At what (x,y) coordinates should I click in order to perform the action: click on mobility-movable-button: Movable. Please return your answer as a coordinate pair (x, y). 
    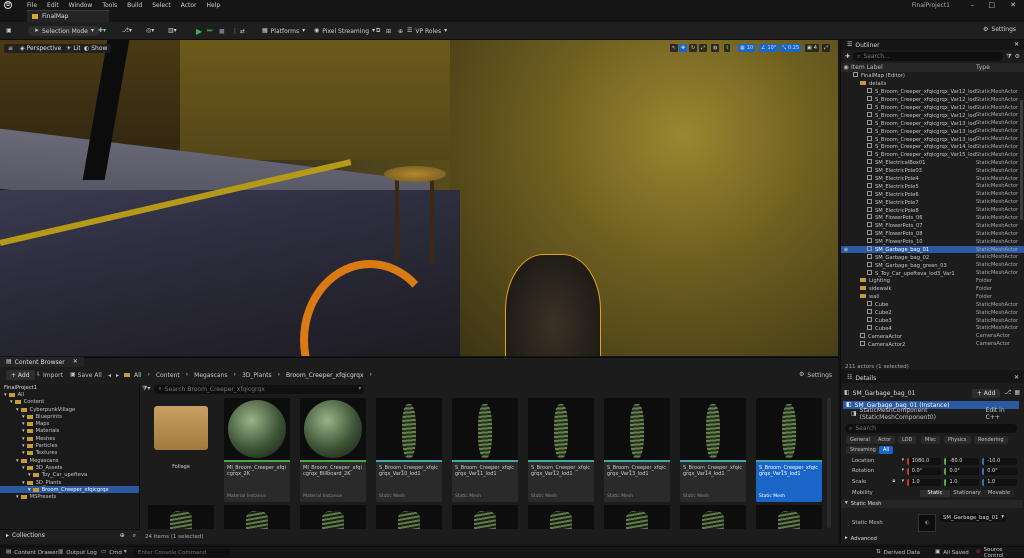
    Looking at the image, I should click on (999, 493).